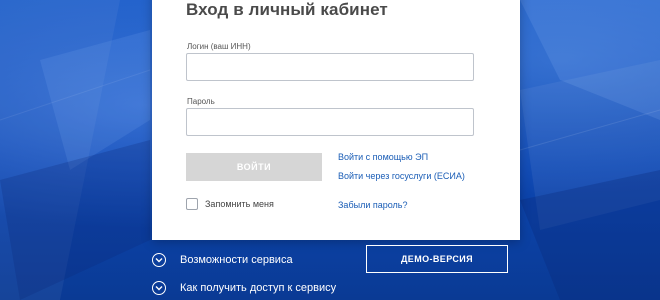 The height and width of the screenshot is (300, 660). What do you see at coordinates (372, 205) in the screenshot?
I see `forgot-password-link: Забыли пароль?` at bounding box center [372, 205].